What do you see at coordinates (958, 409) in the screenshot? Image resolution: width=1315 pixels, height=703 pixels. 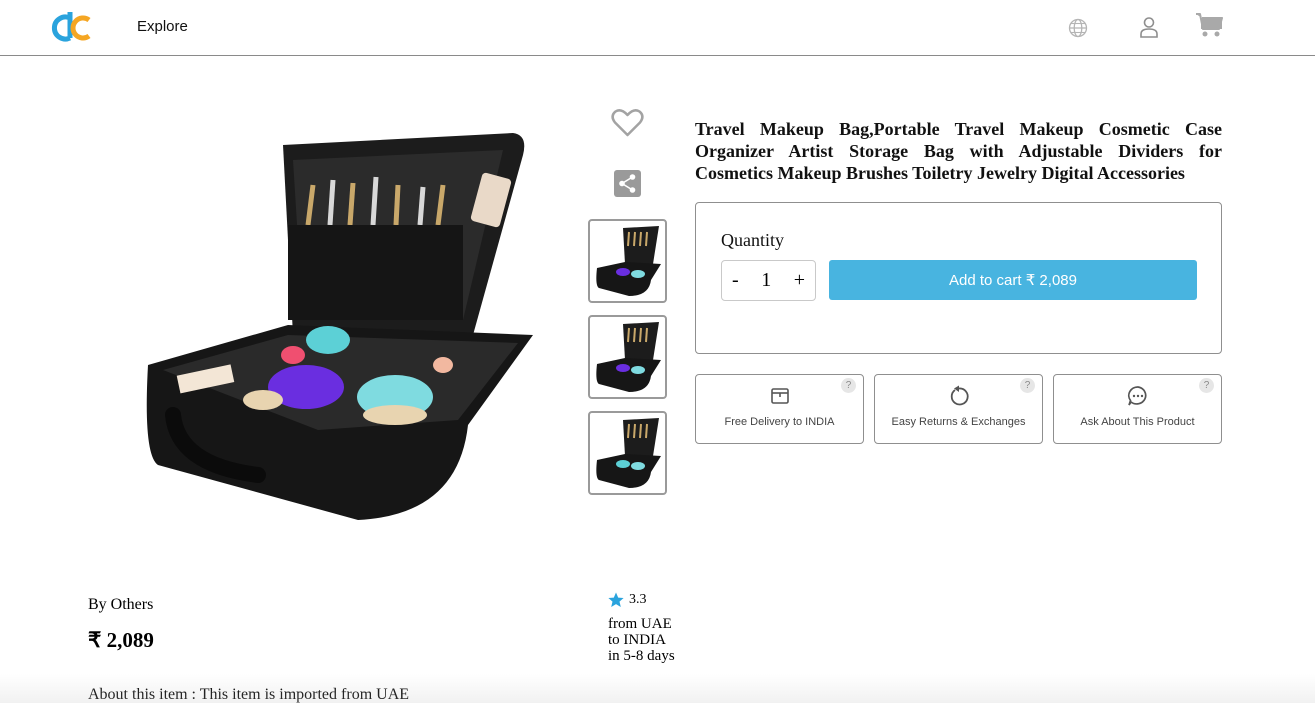 I see `info-card-easy-returns: ? Easy Returns & Exchanges` at bounding box center [958, 409].